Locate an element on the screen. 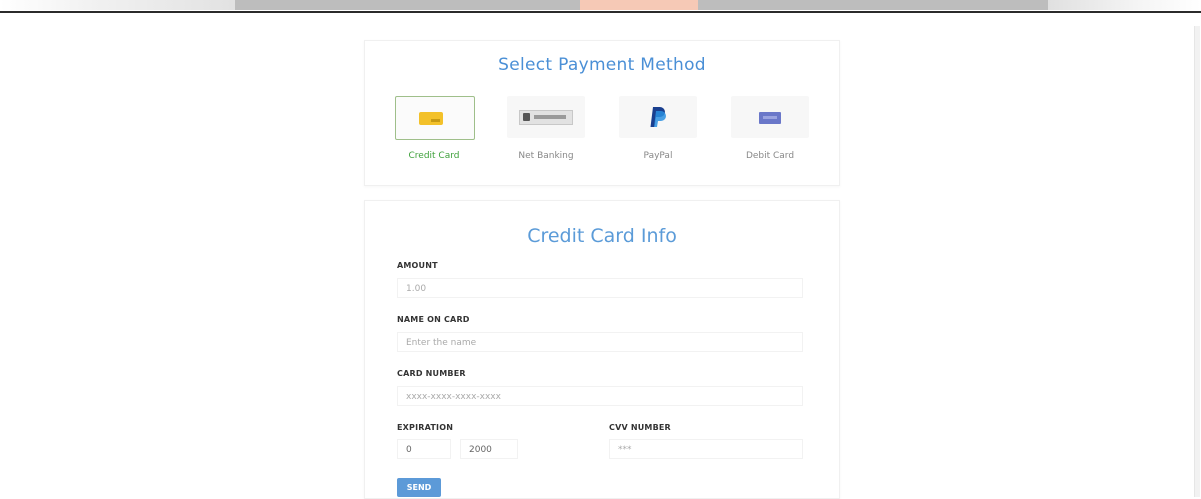 The width and height of the screenshot is (1201, 499). expiration-month-input: 0 is located at coordinates (424, 449).